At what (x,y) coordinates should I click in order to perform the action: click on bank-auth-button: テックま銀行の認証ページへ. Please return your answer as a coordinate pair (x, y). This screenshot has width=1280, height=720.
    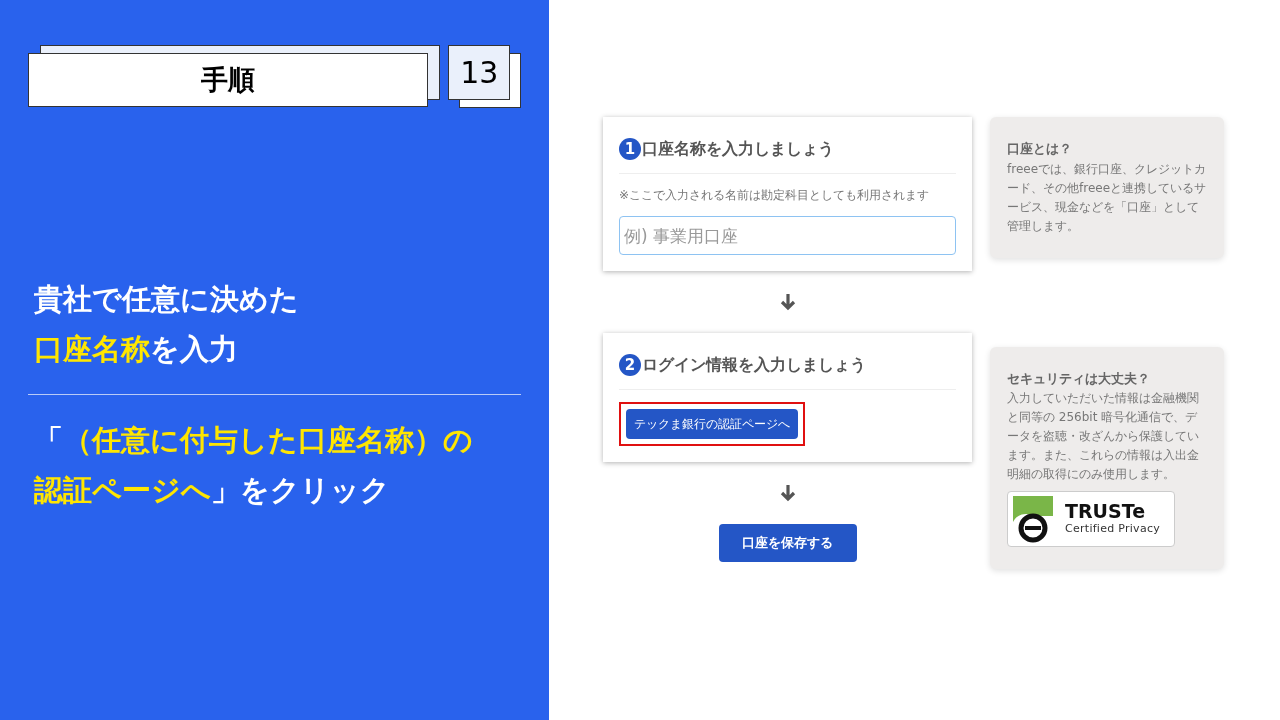
    Looking at the image, I should click on (712, 424).